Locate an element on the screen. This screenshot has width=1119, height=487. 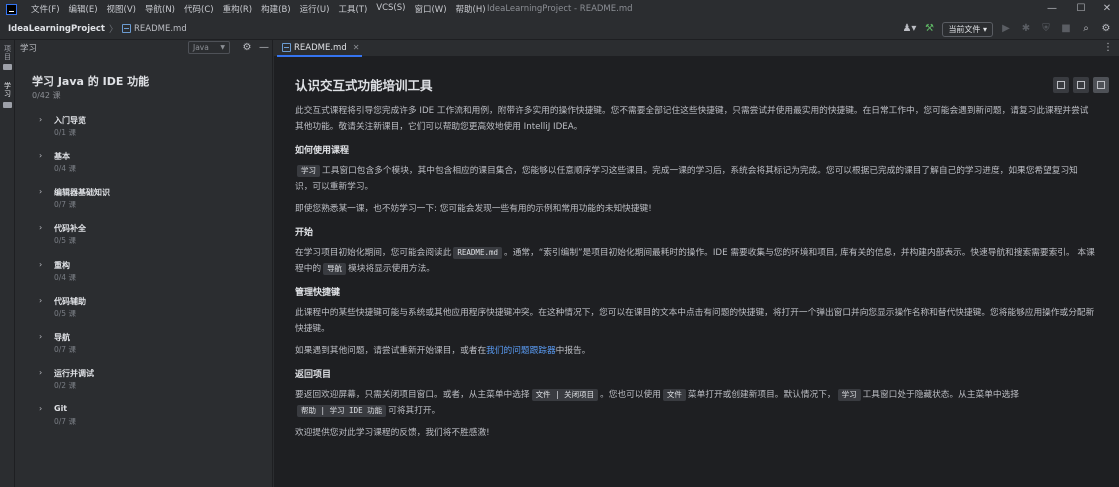
debug-icon: ✱ is located at coordinates (1026, 29).